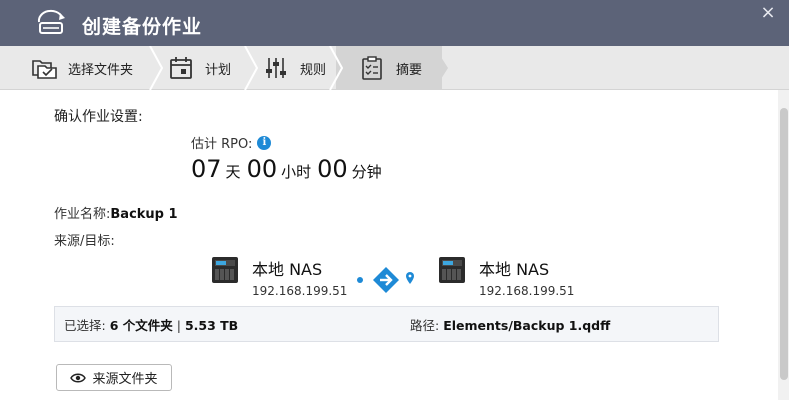 This screenshot has height=400, width=789. Describe the element at coordinates (276, 68) in the screenshot. I see `sliders-icon` at that location.